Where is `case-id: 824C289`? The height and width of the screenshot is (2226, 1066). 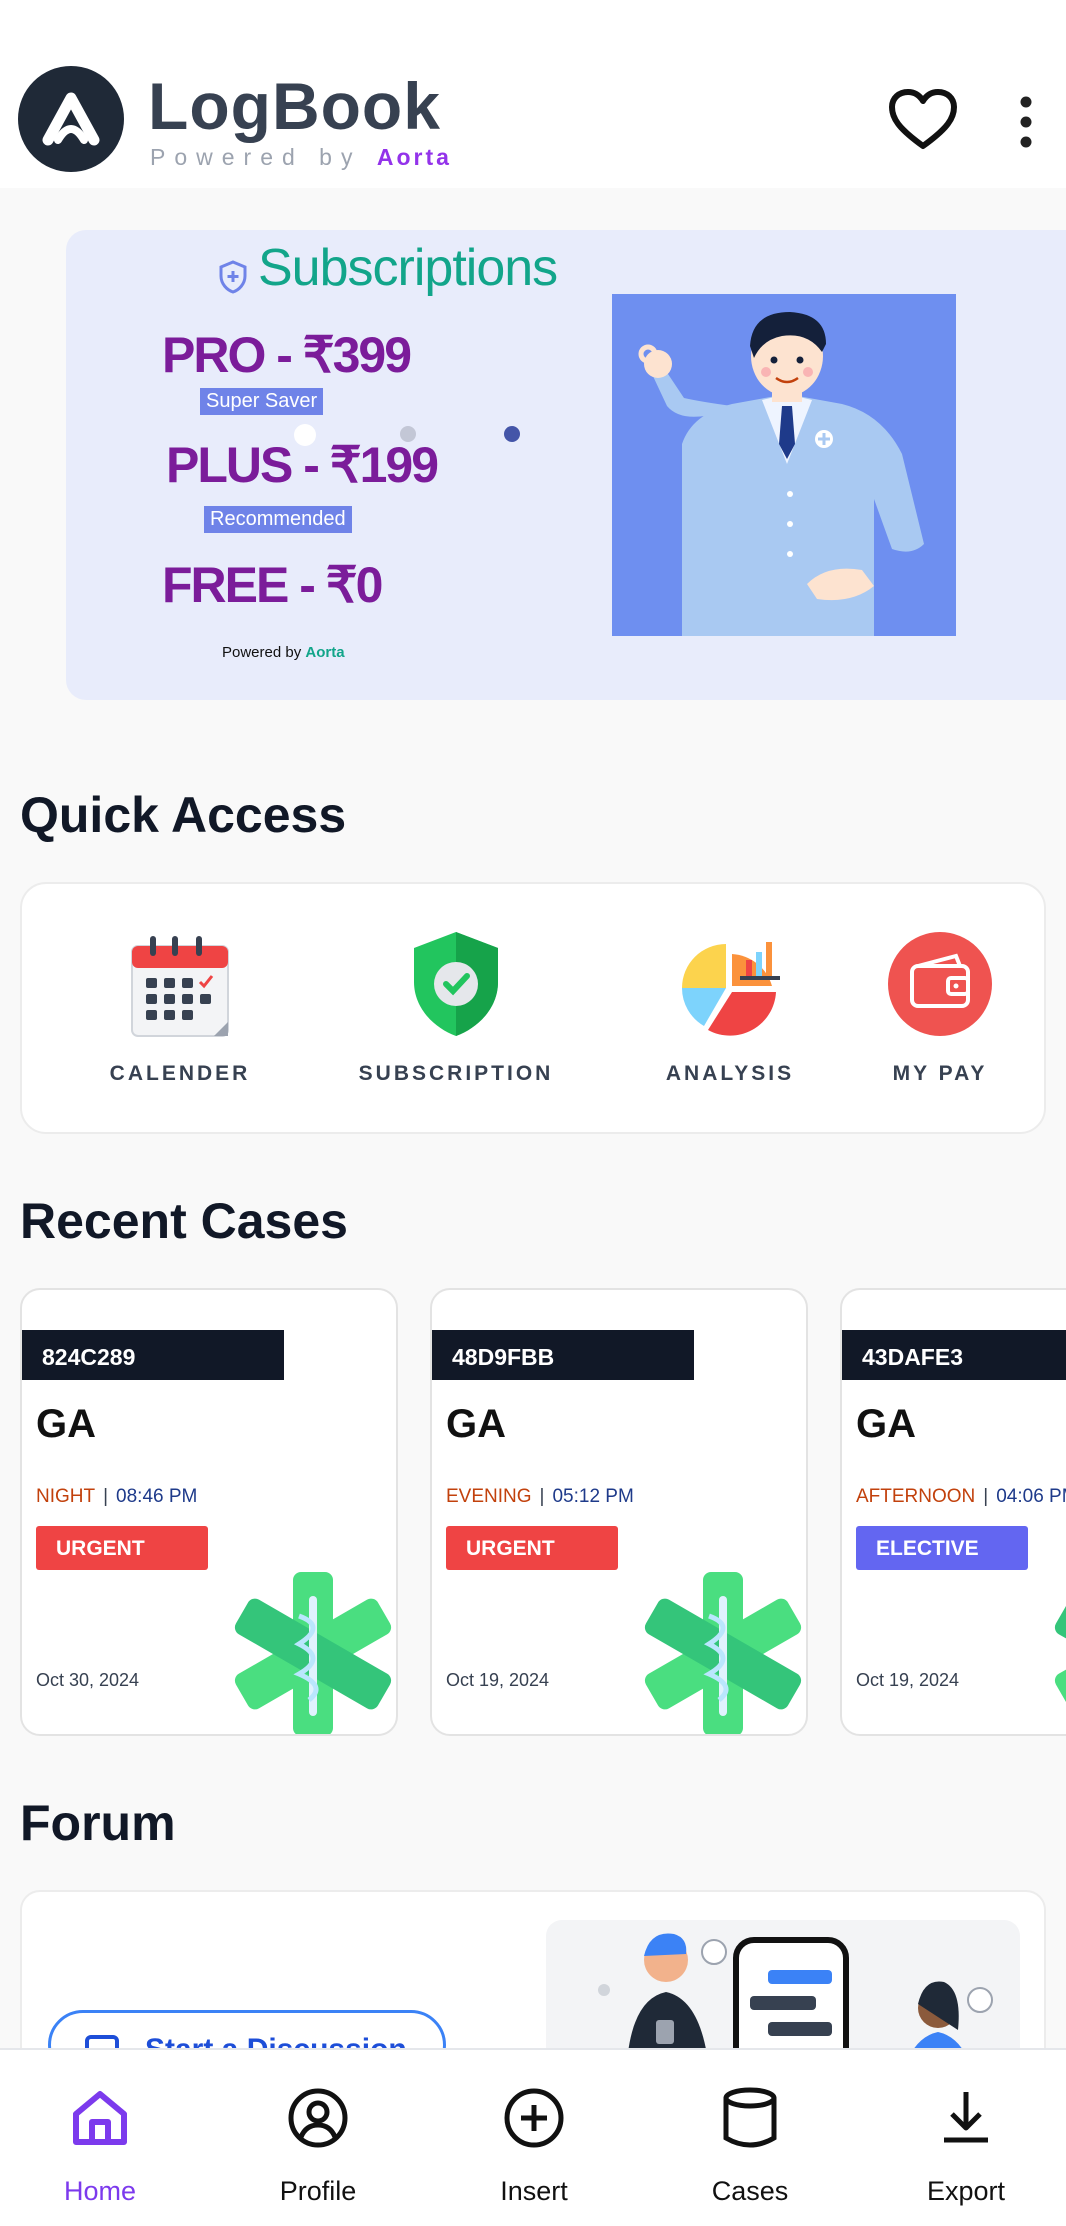
case-id: 824C289 is located at coordinates (153, 1355).